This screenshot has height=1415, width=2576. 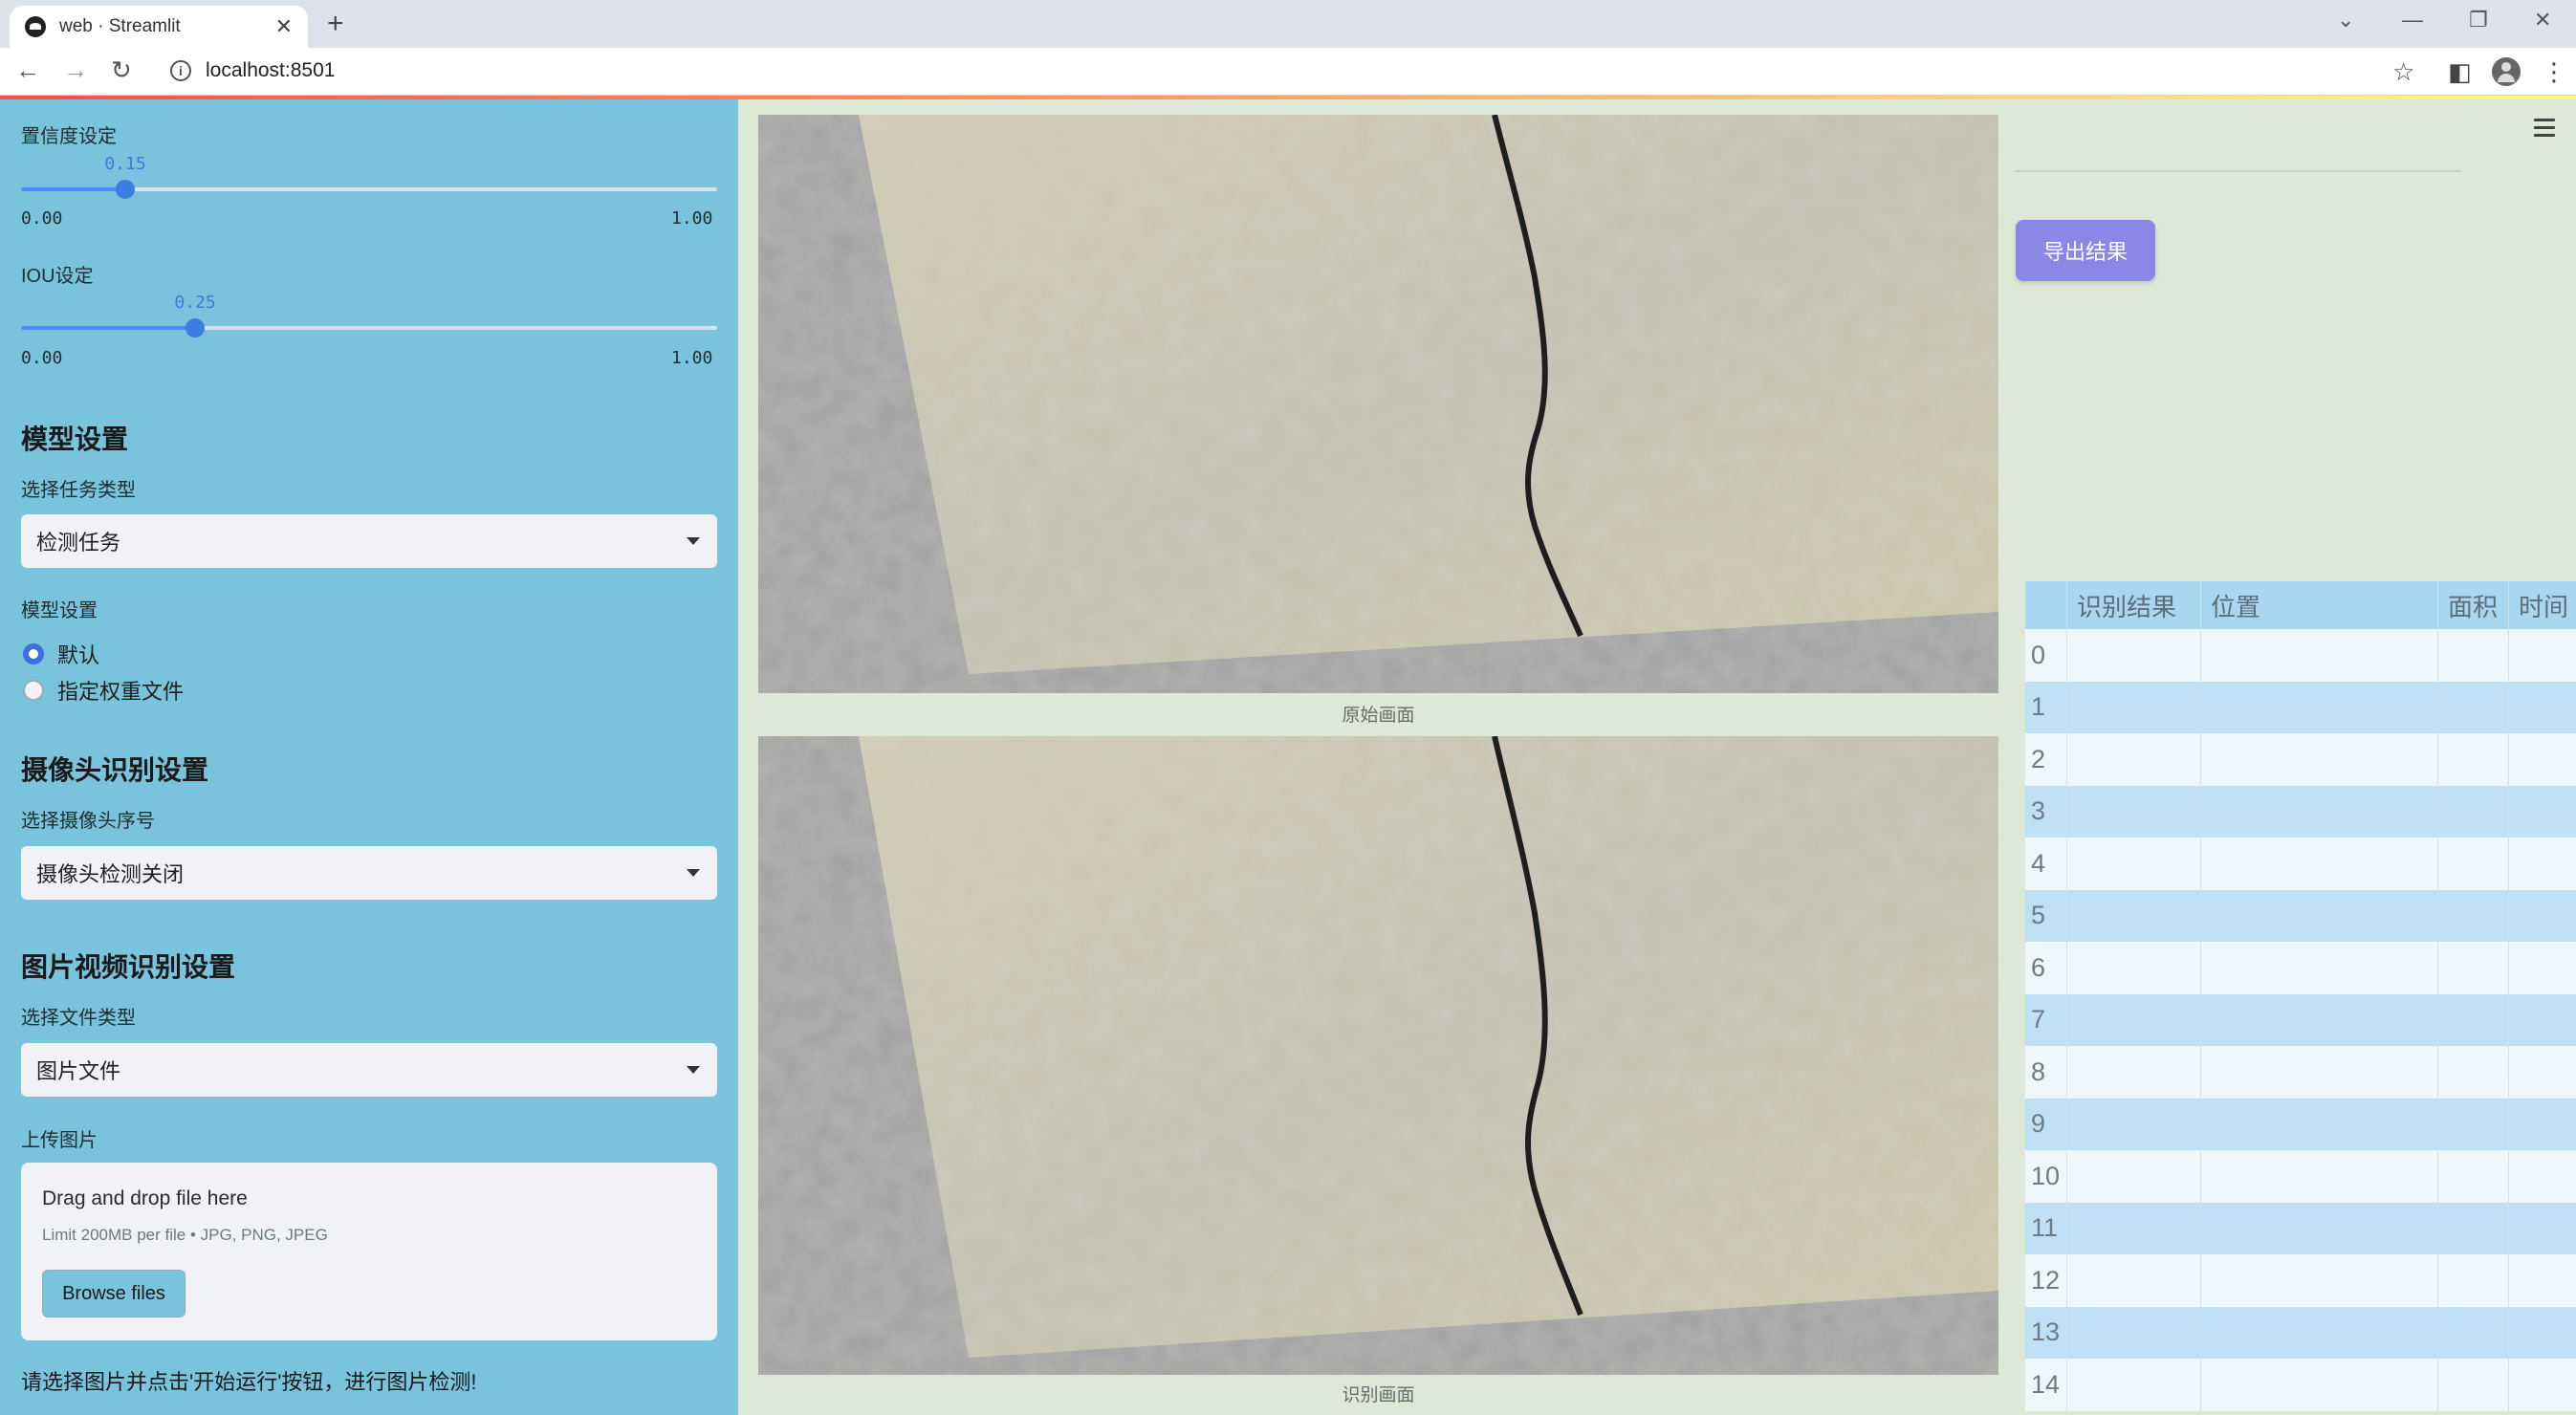 What do you see at coordinates (2300, 864) in the screenshot?
I see `table-row: 4` at bounding box center [2300, 864].